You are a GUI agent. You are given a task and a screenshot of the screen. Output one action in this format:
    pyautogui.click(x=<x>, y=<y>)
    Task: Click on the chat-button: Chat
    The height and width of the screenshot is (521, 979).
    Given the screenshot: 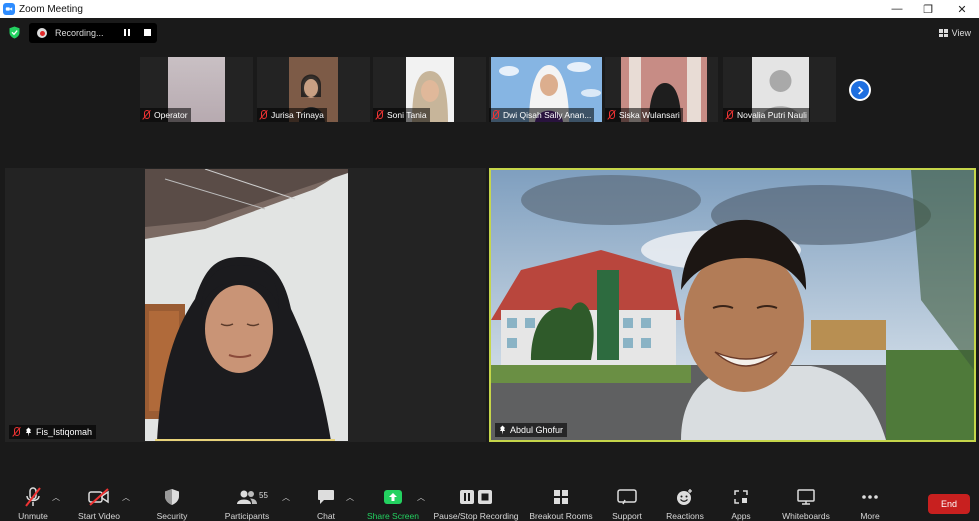 What is the action you would take?
    pyautogui.click(x=326, y=500)
    